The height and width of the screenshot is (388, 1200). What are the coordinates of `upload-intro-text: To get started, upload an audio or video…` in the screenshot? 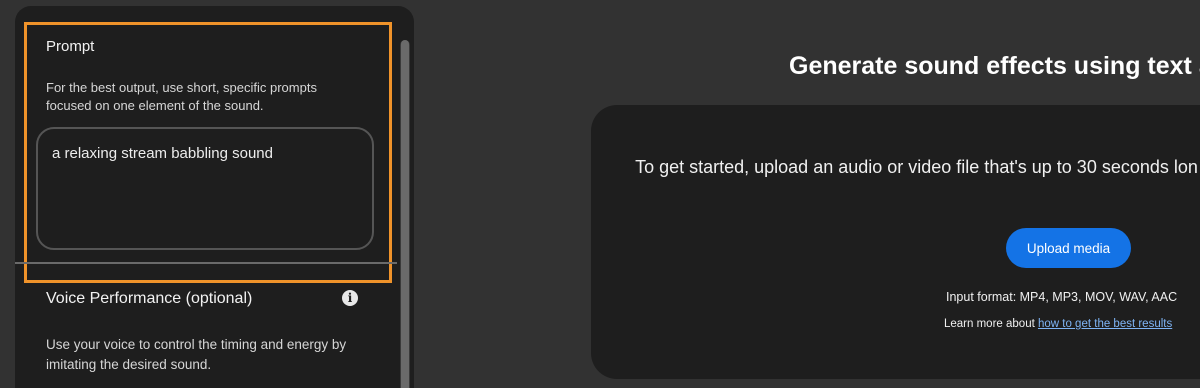 It's located at (917, 167).